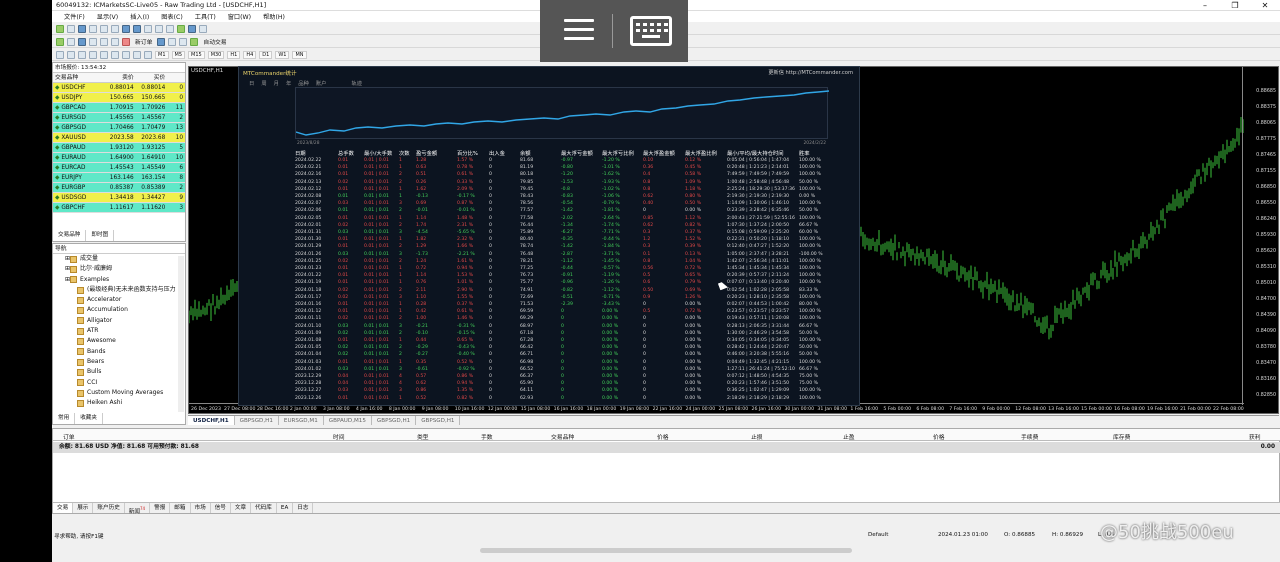 The width and height of the screenshot is (1280, 562). What do you see at coordinates (131, 290) in the screenshot?
I see `navigator-item: (最级经典)无未来函数支持与压力` at bounding box center [131, 290].